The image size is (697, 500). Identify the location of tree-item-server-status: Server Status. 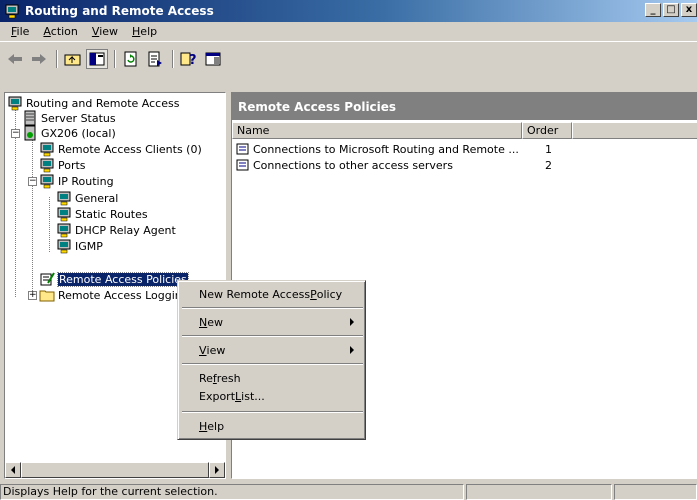
(69, 118).